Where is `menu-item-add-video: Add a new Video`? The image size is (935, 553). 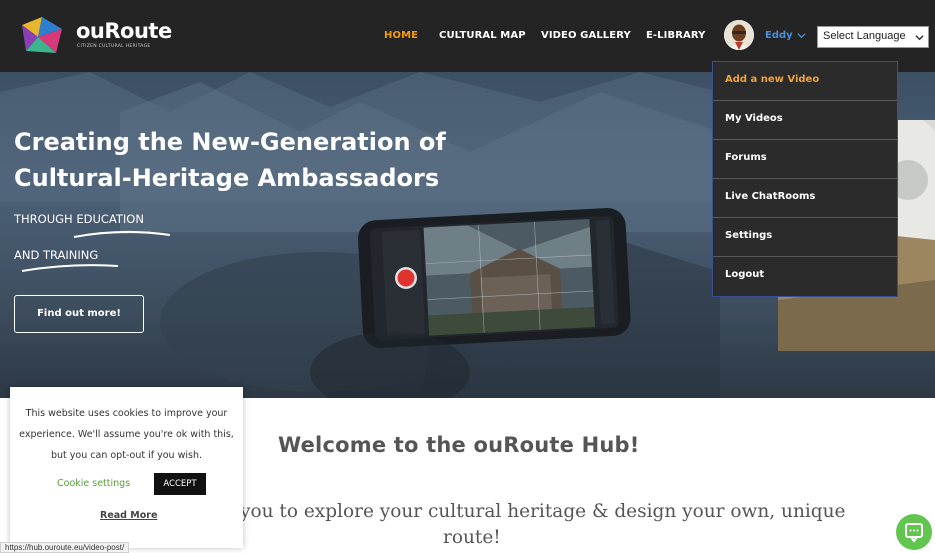
menu-item-add-video: Add a new Video is located at coordinates (805, 81).